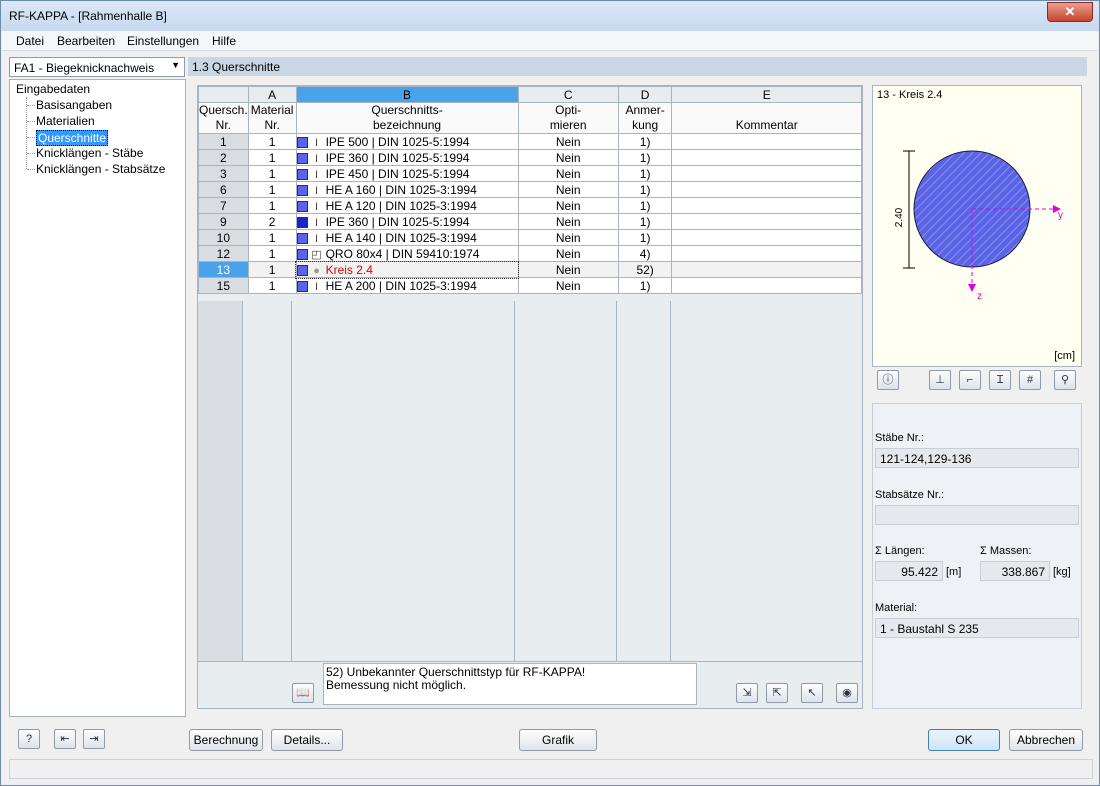  What do you see at coordinates (847, 693) in the screenshot?
I see `view-eye-icon: ◉` at bounding box center [847, 693].